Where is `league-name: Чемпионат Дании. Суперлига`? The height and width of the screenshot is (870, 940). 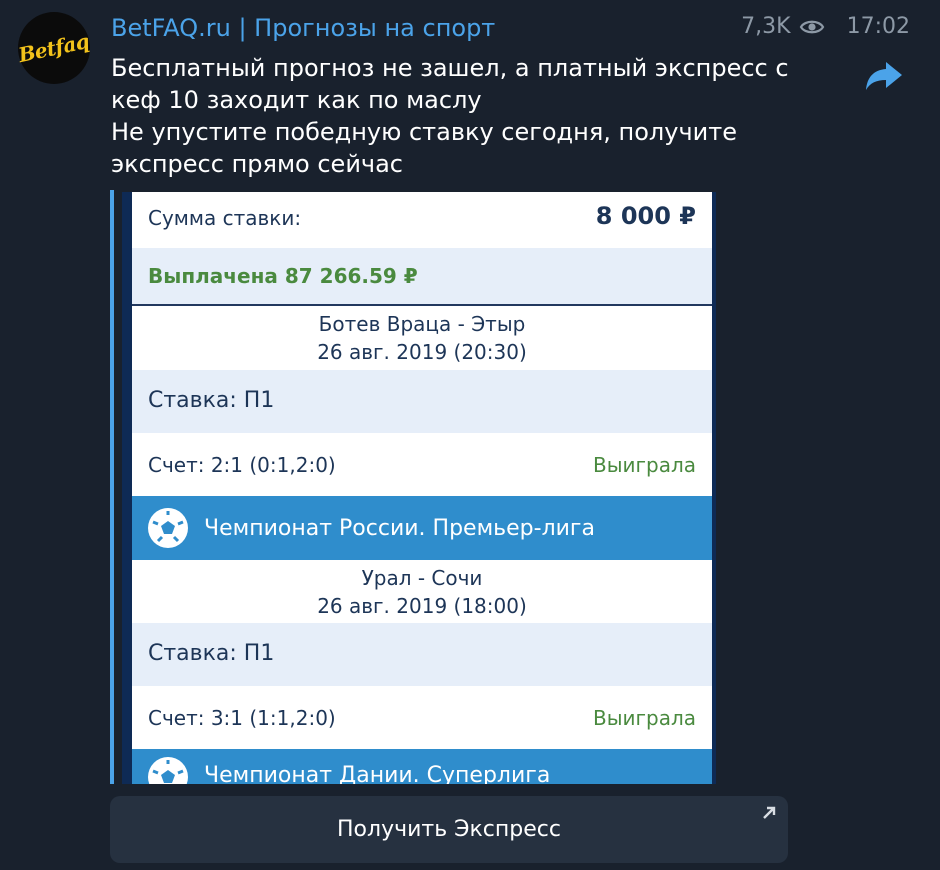 league-name: Чемпионат Дании. Суперлига is located at coordinates (377, 773).